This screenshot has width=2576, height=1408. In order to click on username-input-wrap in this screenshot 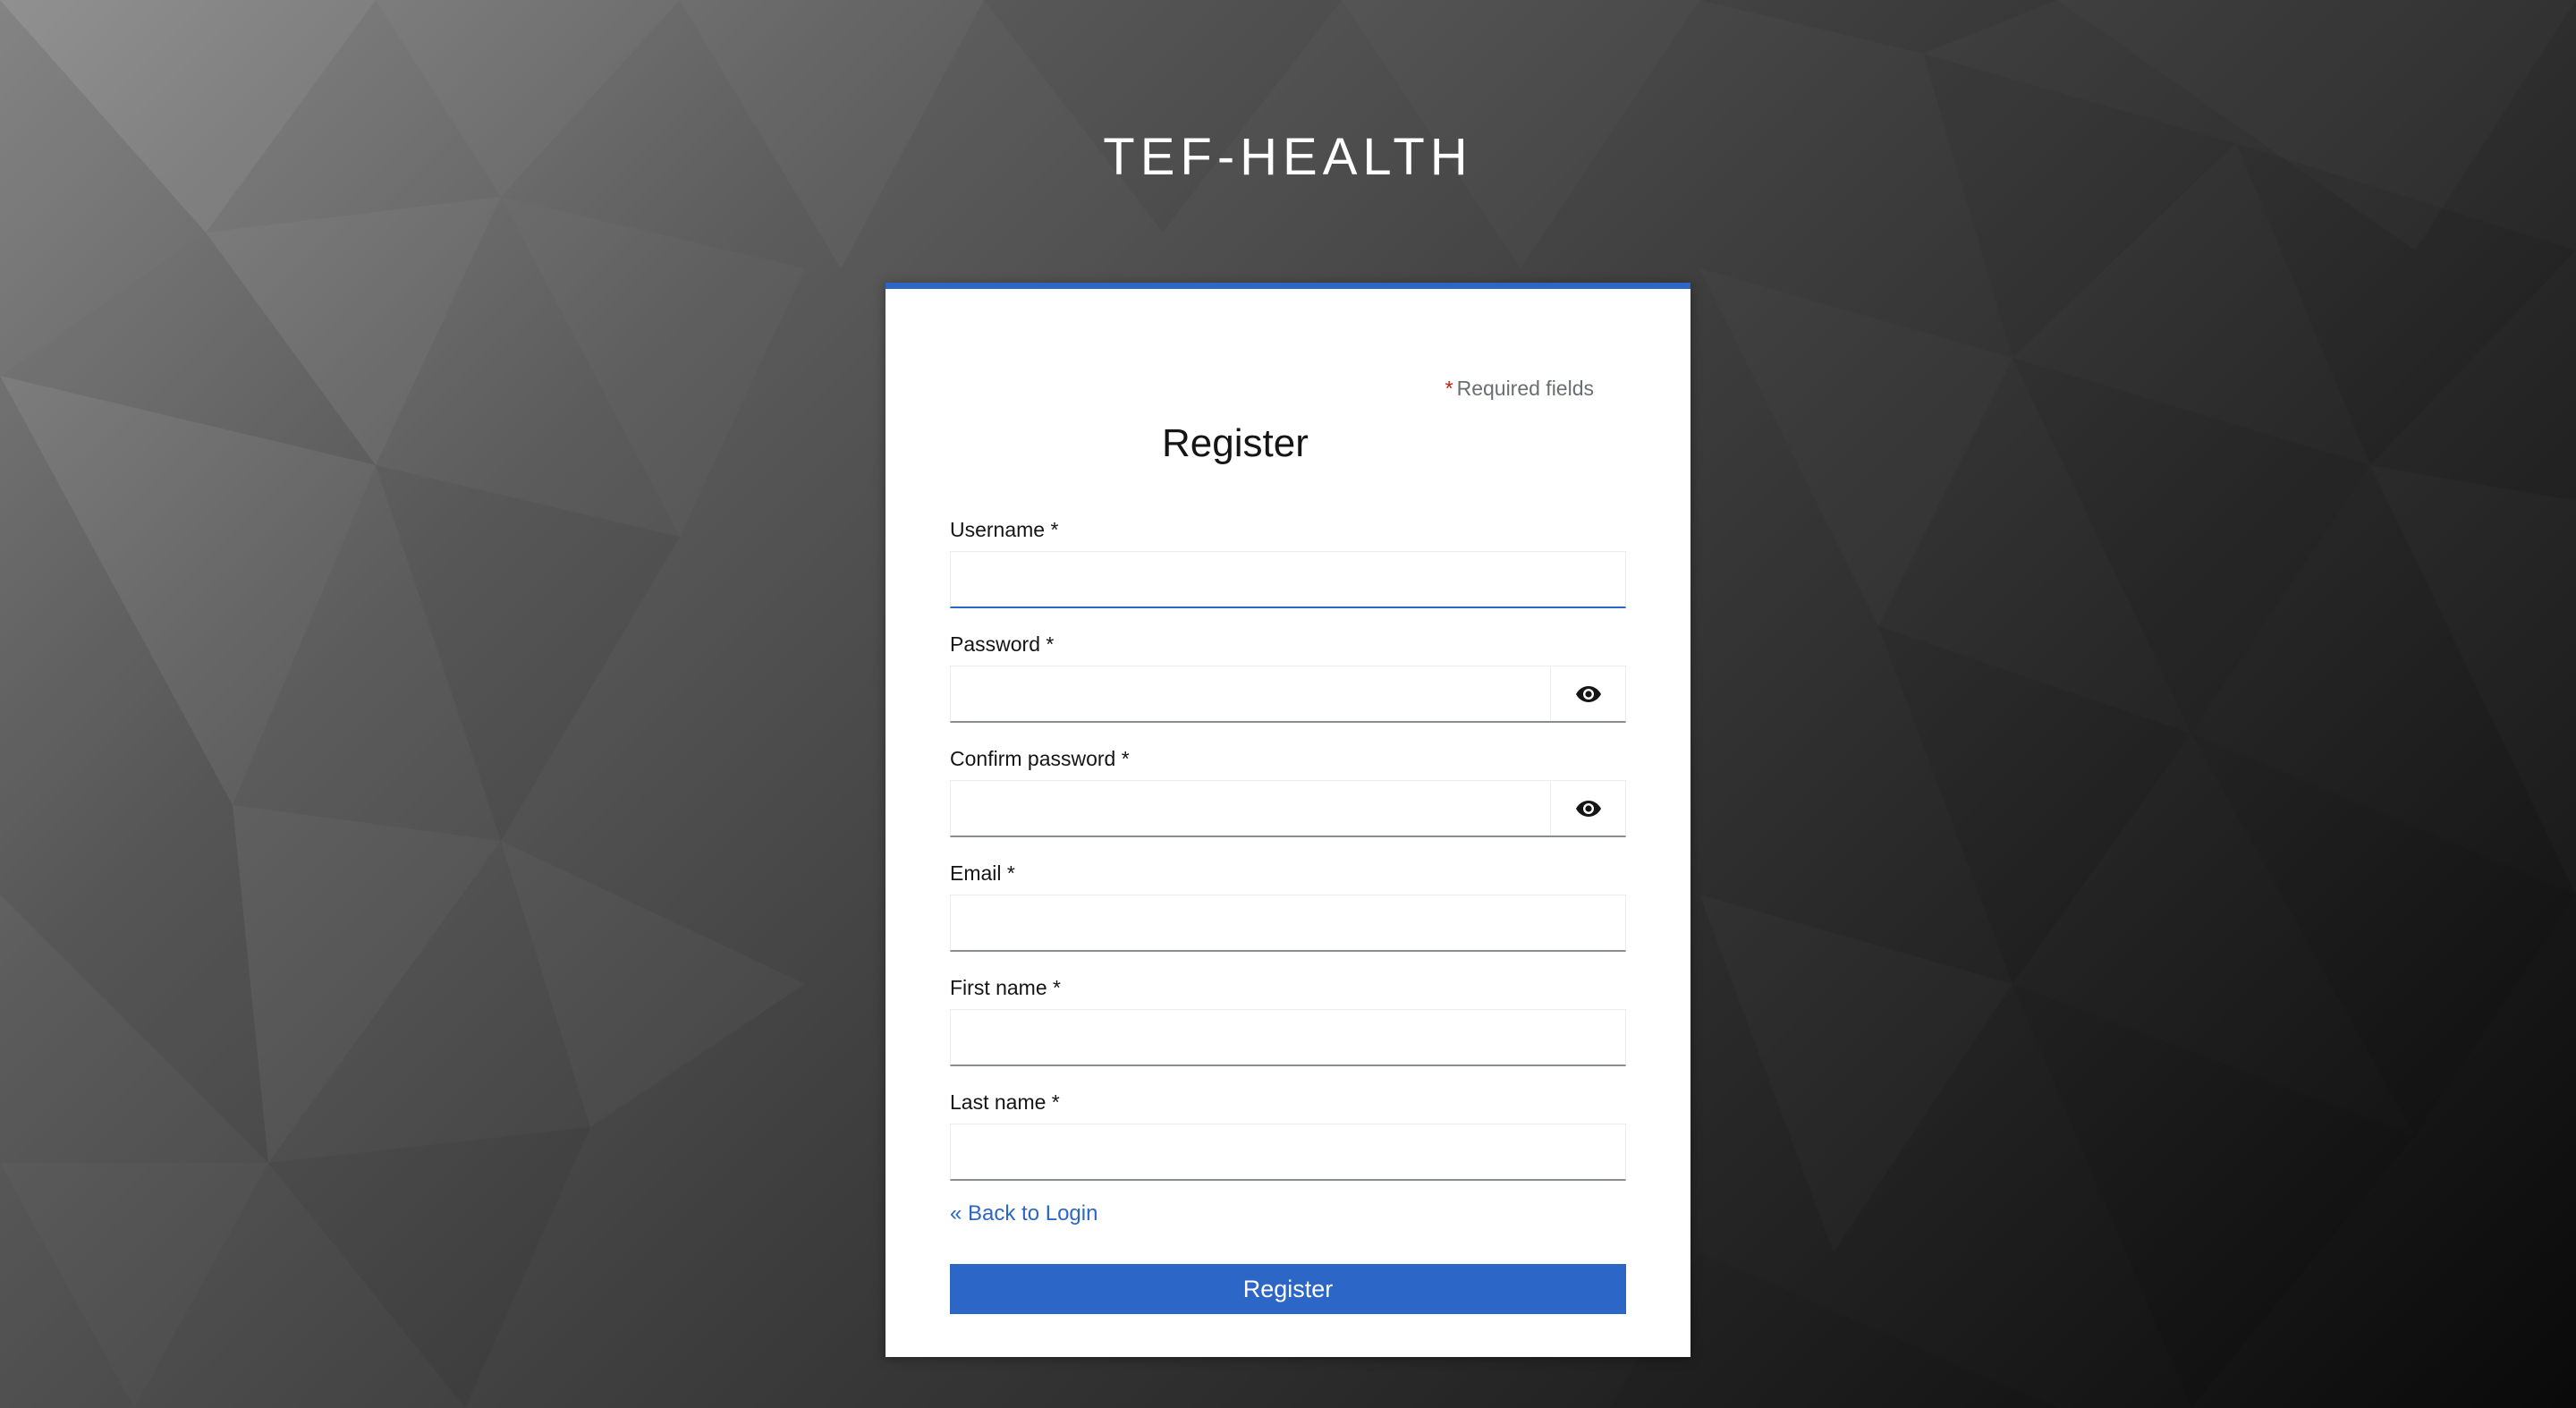, I will do `click(1288, 579)`.